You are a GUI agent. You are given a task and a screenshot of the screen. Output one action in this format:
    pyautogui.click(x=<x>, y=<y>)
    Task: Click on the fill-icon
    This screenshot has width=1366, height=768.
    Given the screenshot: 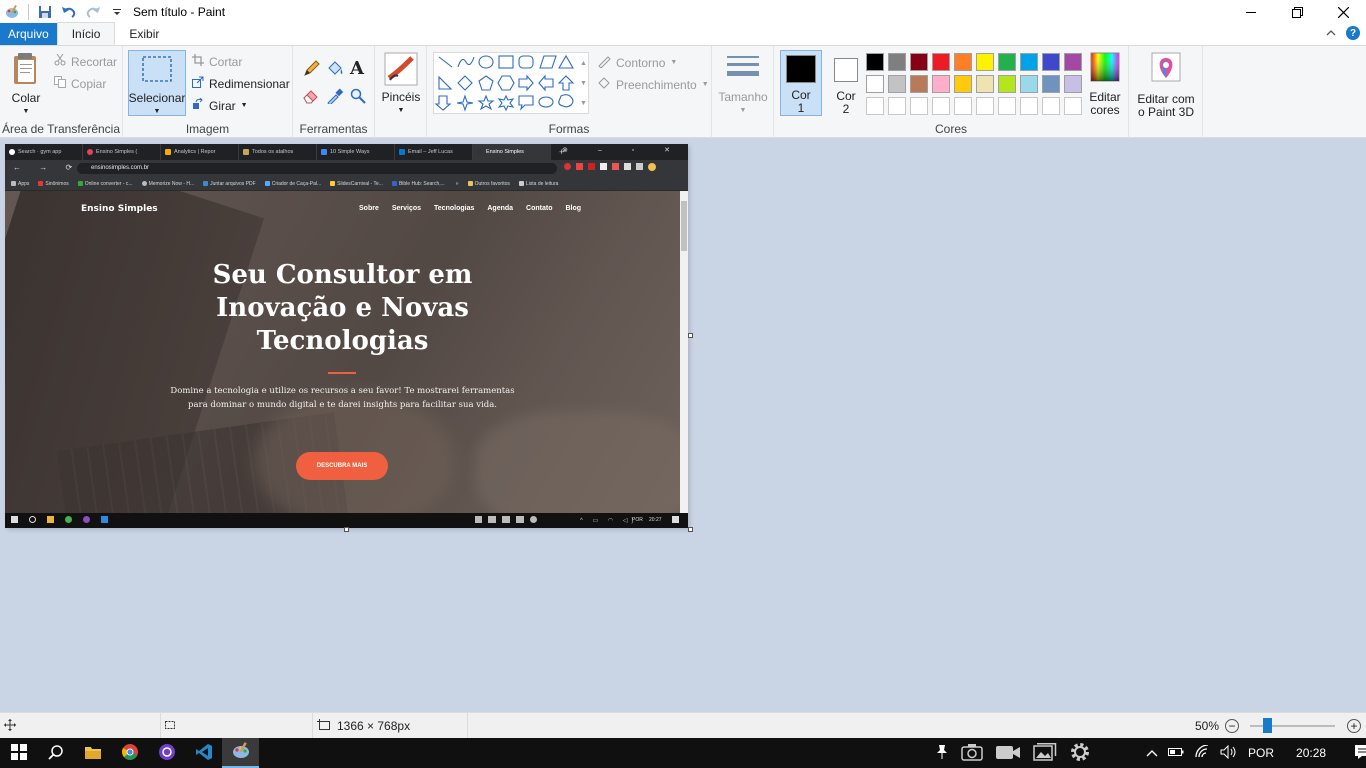 What is the action you would take?
    pyautogui.click(x=335, y=69)
    